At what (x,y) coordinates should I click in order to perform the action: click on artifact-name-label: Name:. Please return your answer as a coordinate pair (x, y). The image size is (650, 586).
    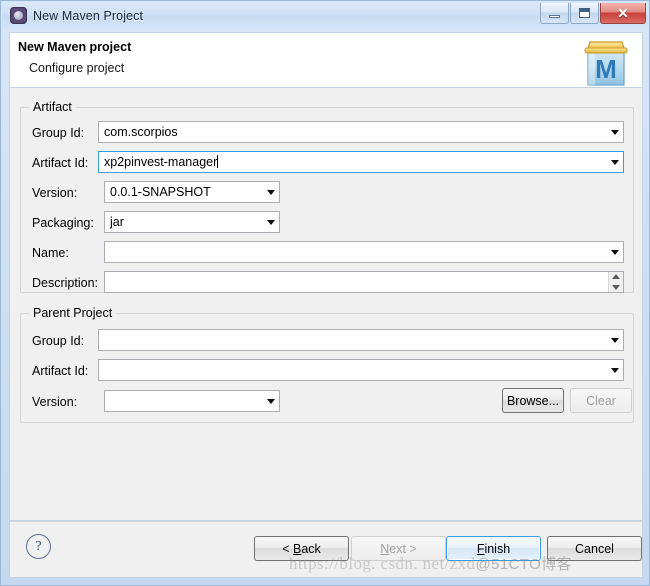
    Looking at the image, I should click on (50, 253).